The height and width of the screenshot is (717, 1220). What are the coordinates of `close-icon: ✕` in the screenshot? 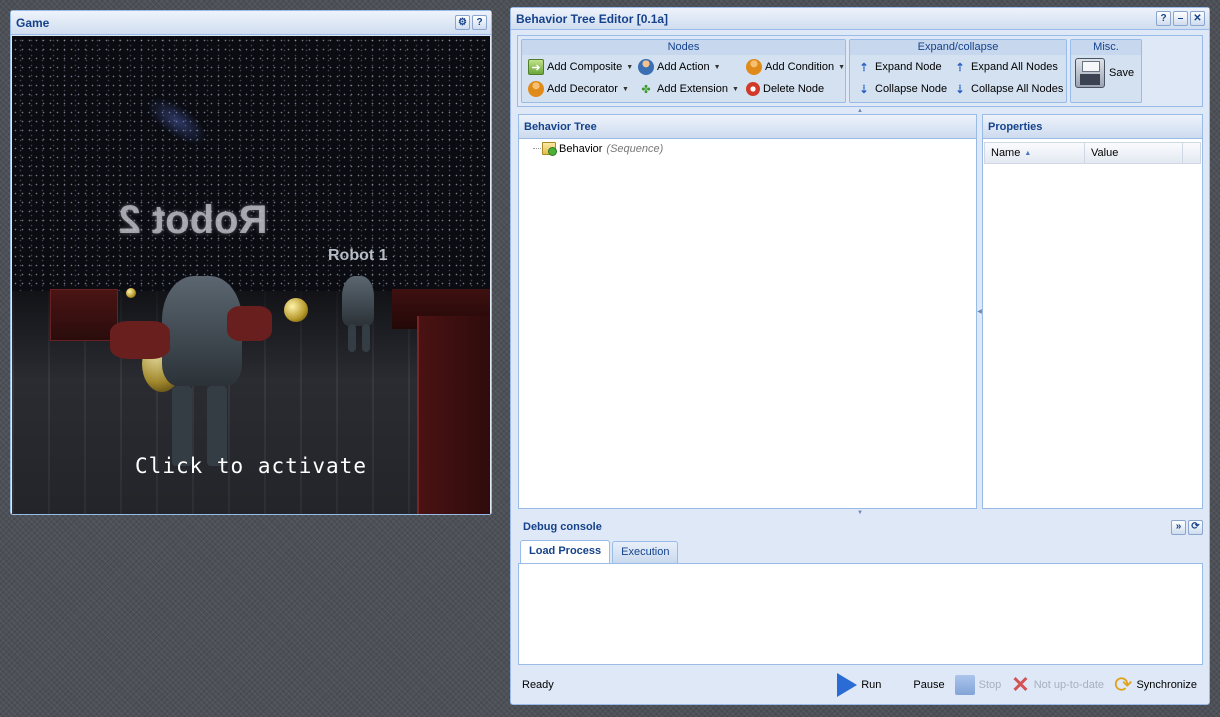 It's located at (1197, 18).